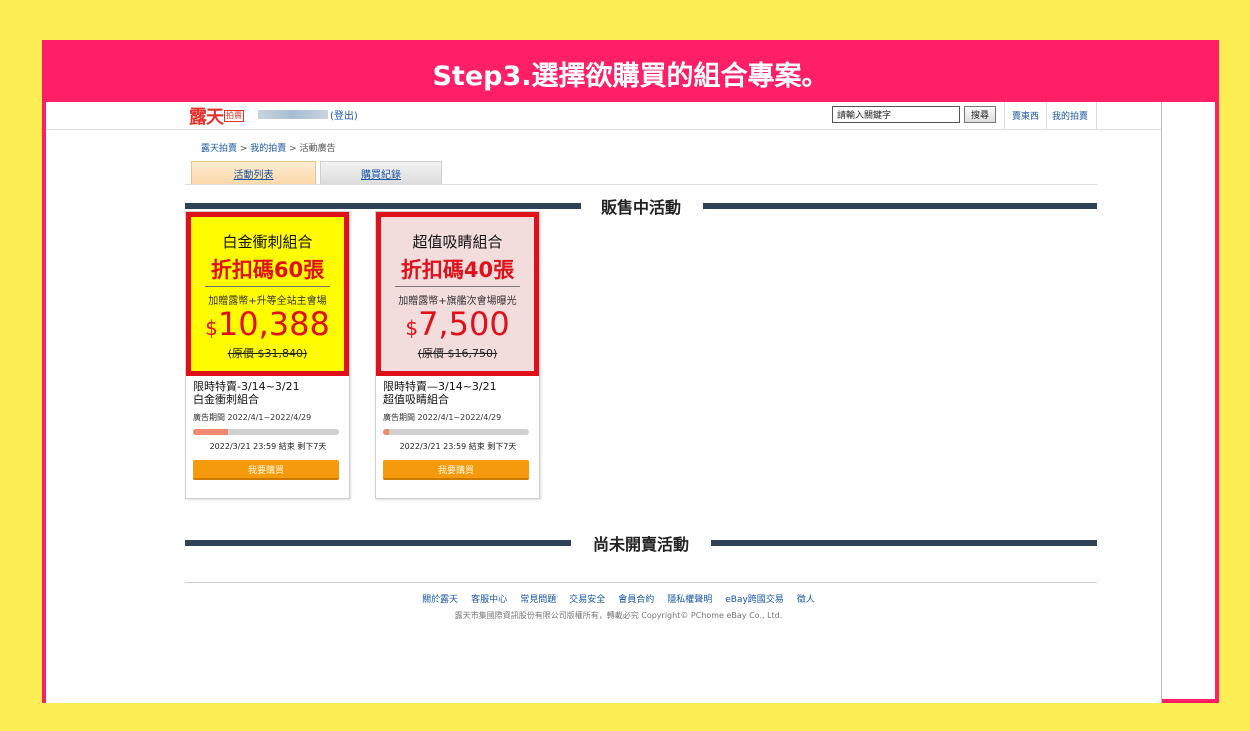 This screenshot has height=731, width=1250. I want to click on footer-link: eBay跨國交易, so click(754, 598).